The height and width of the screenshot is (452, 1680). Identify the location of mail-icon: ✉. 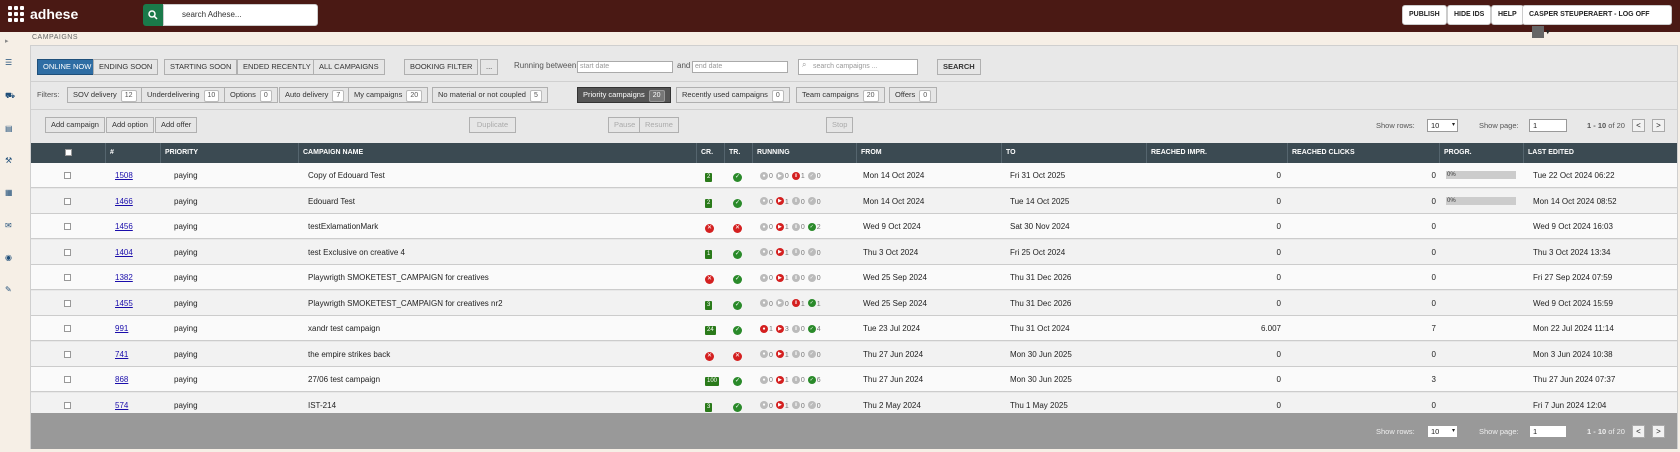
(12, 227).